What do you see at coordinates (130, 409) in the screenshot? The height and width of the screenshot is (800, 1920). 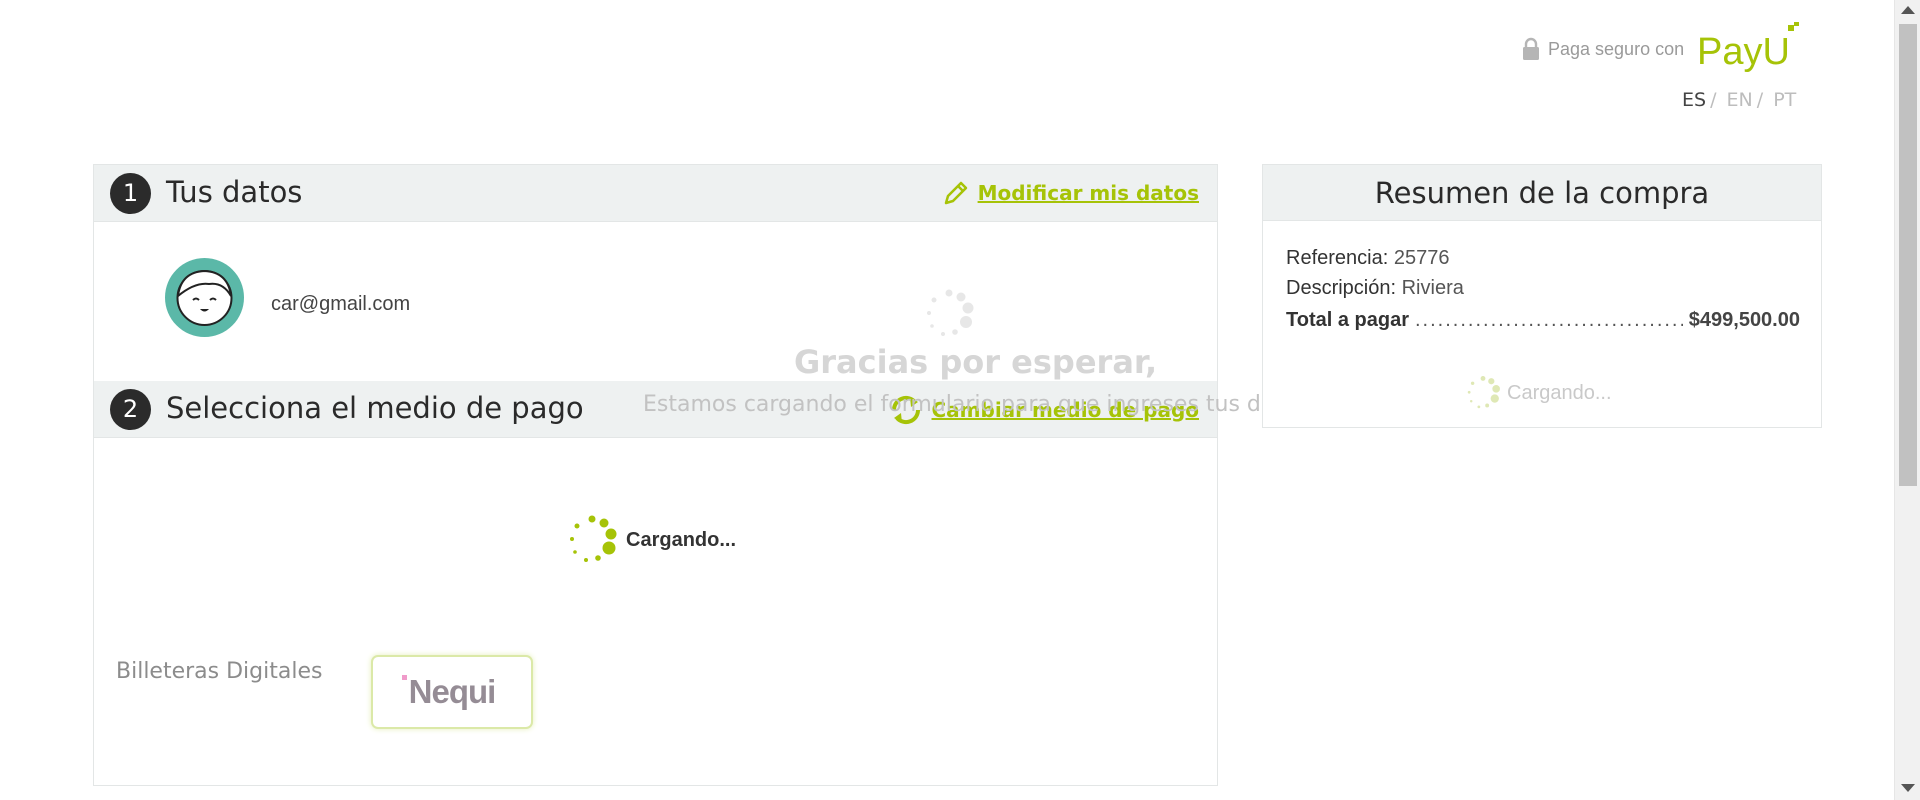 I see `step2-number: 2` at bounding box center [130, 409].